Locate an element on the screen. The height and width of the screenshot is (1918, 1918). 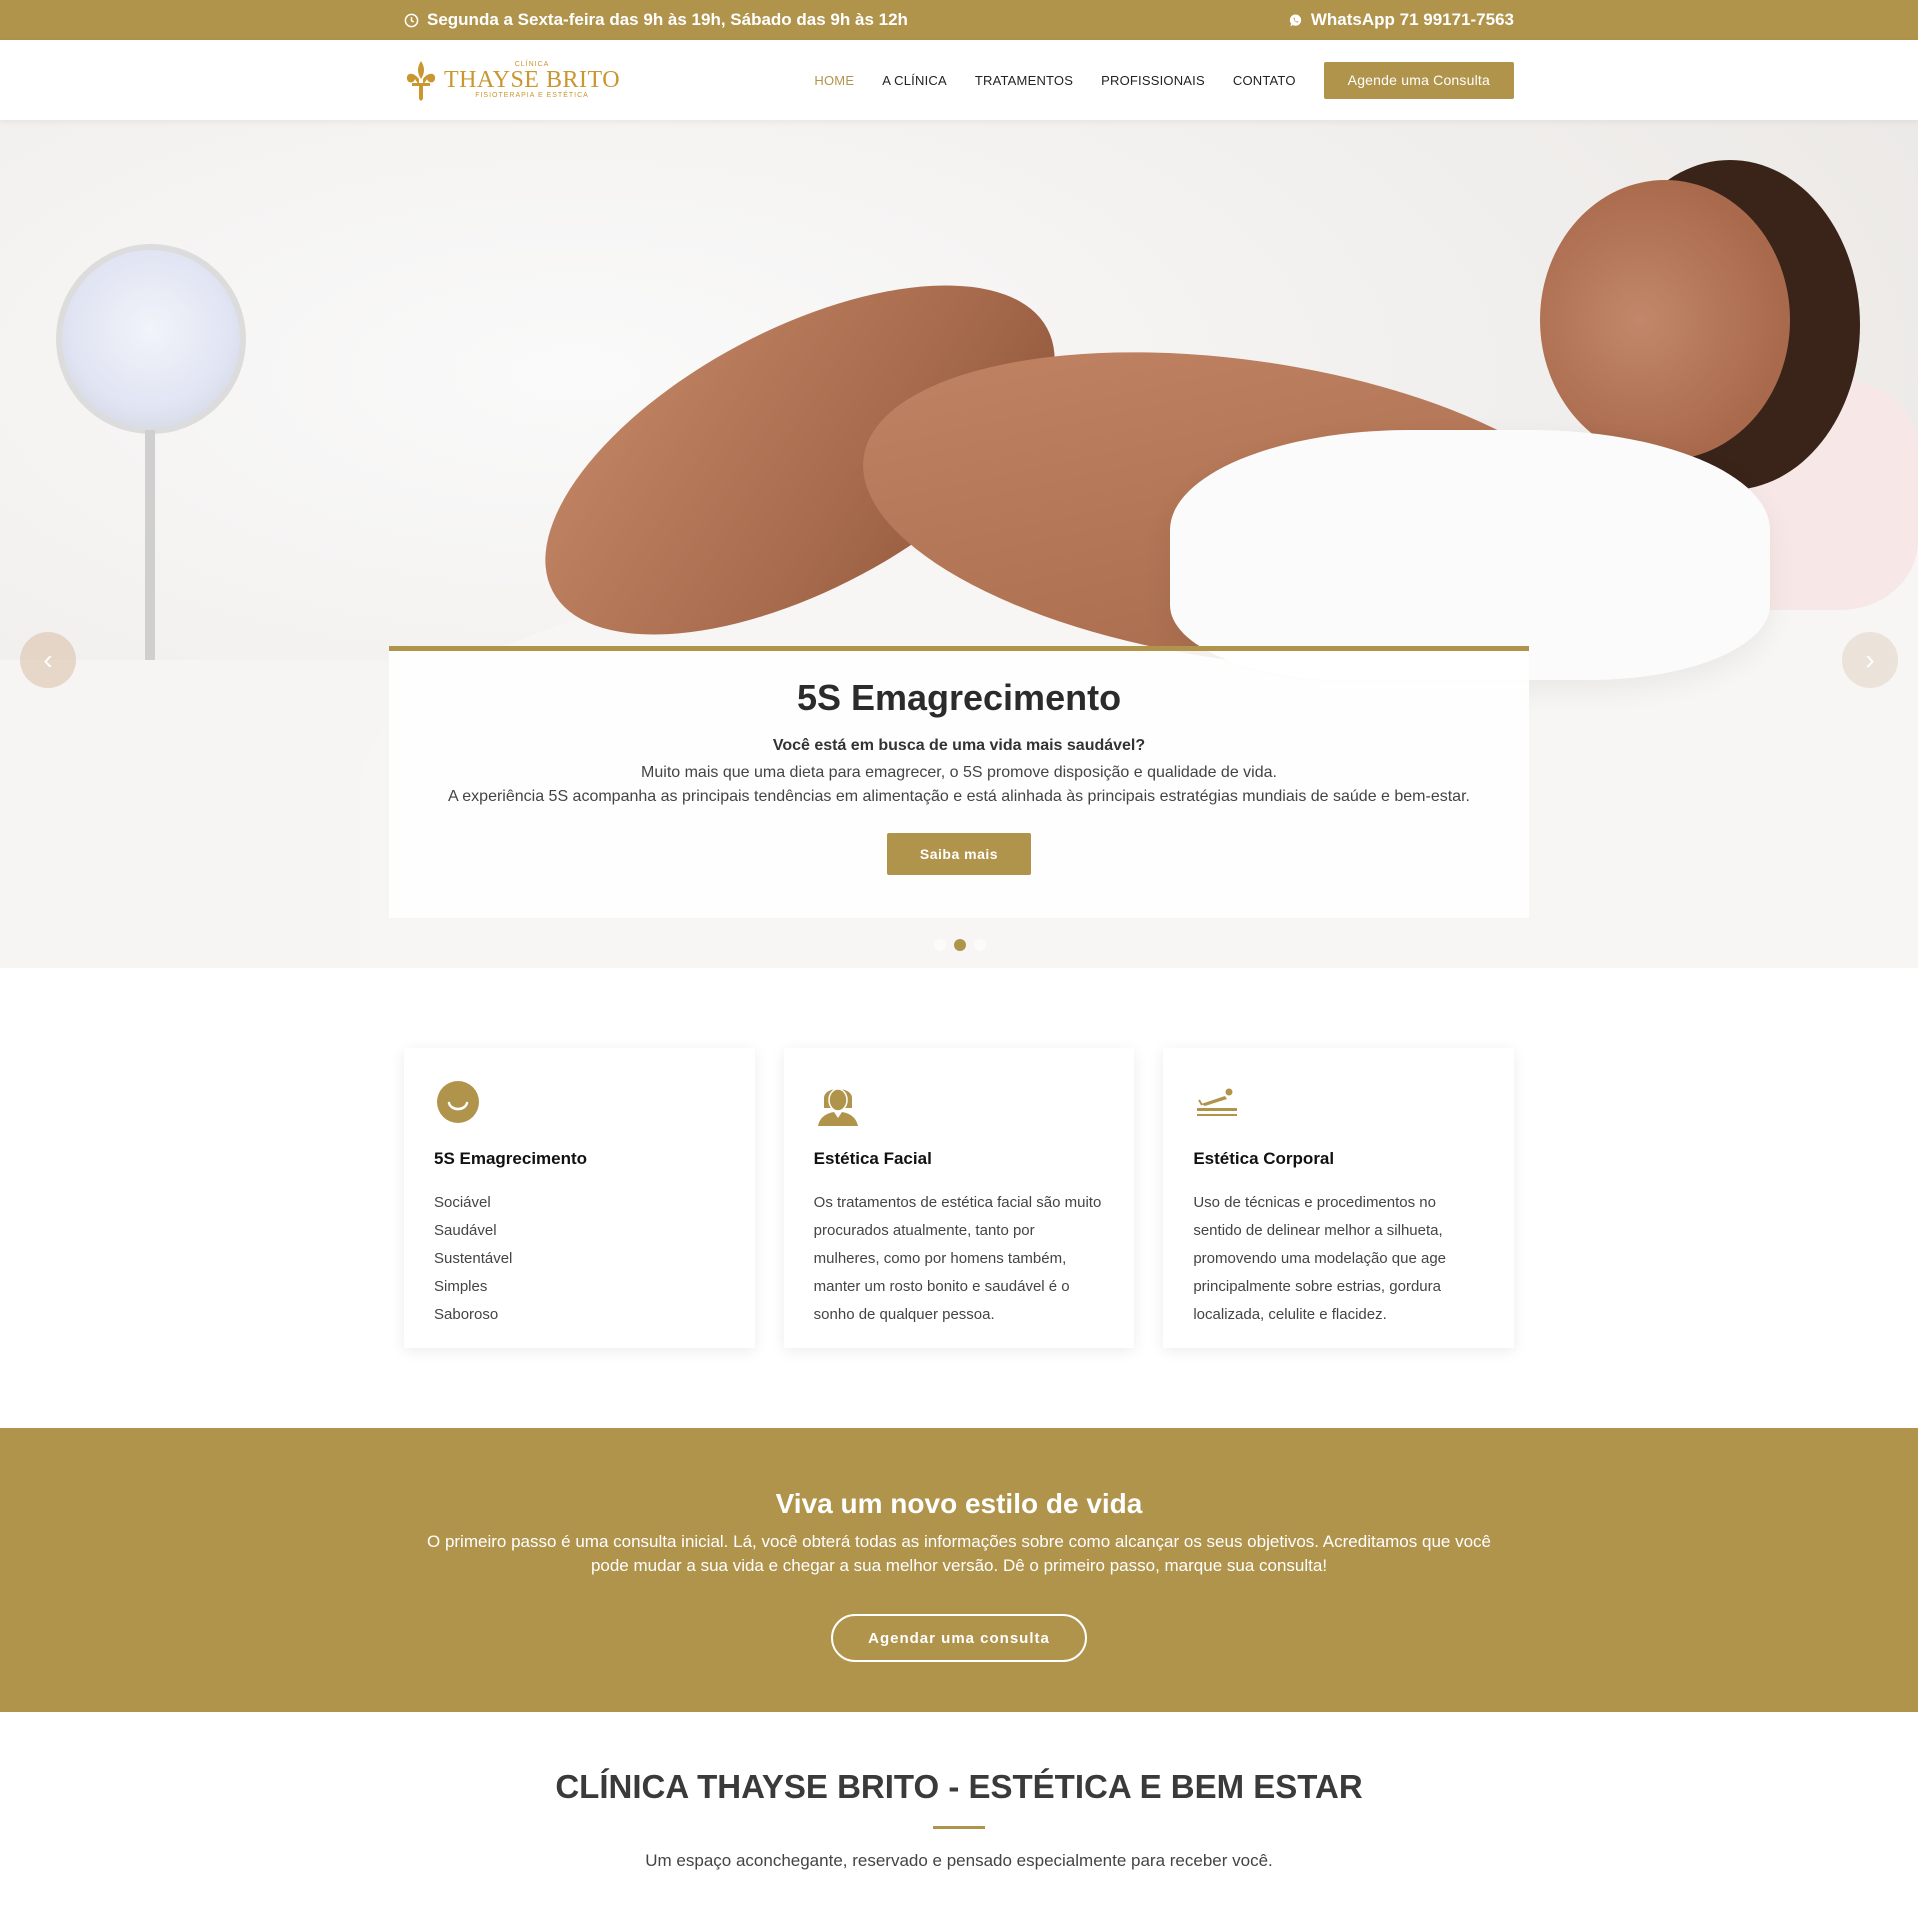
hero-title: 5S Emagrecimento is located at coordinates (959, 697).